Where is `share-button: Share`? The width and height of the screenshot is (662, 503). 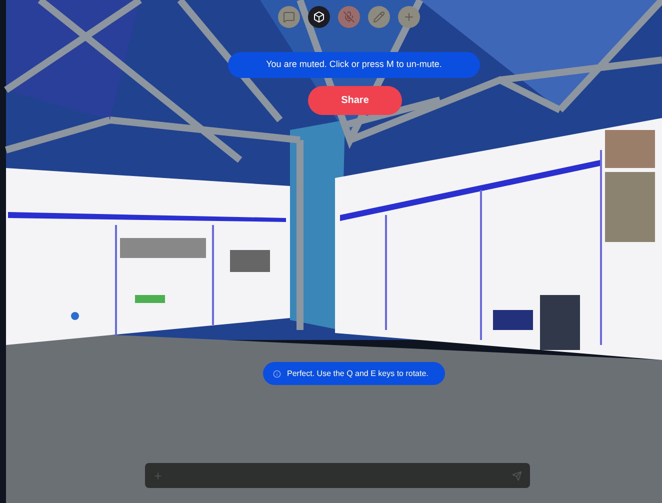
share-button: Share is located at coordinates (355, 100).